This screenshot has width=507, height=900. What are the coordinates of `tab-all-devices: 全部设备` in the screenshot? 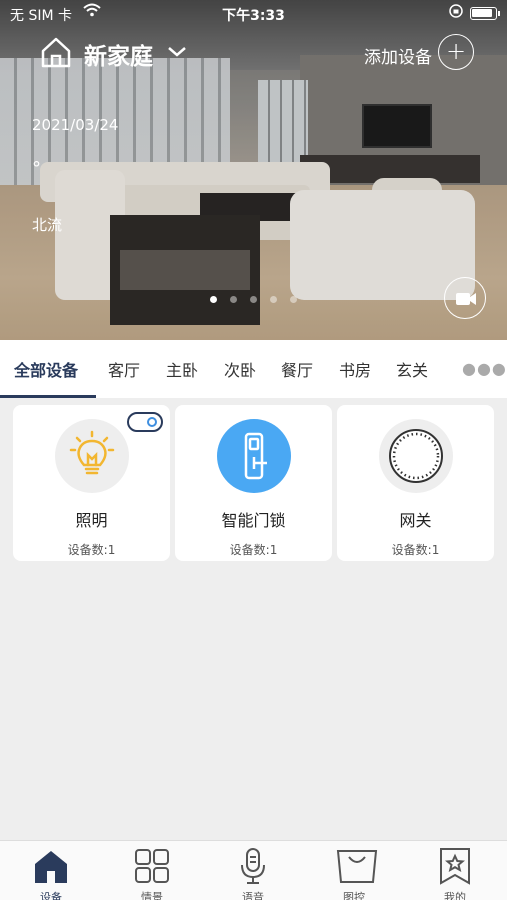 It's located at (46, 369).